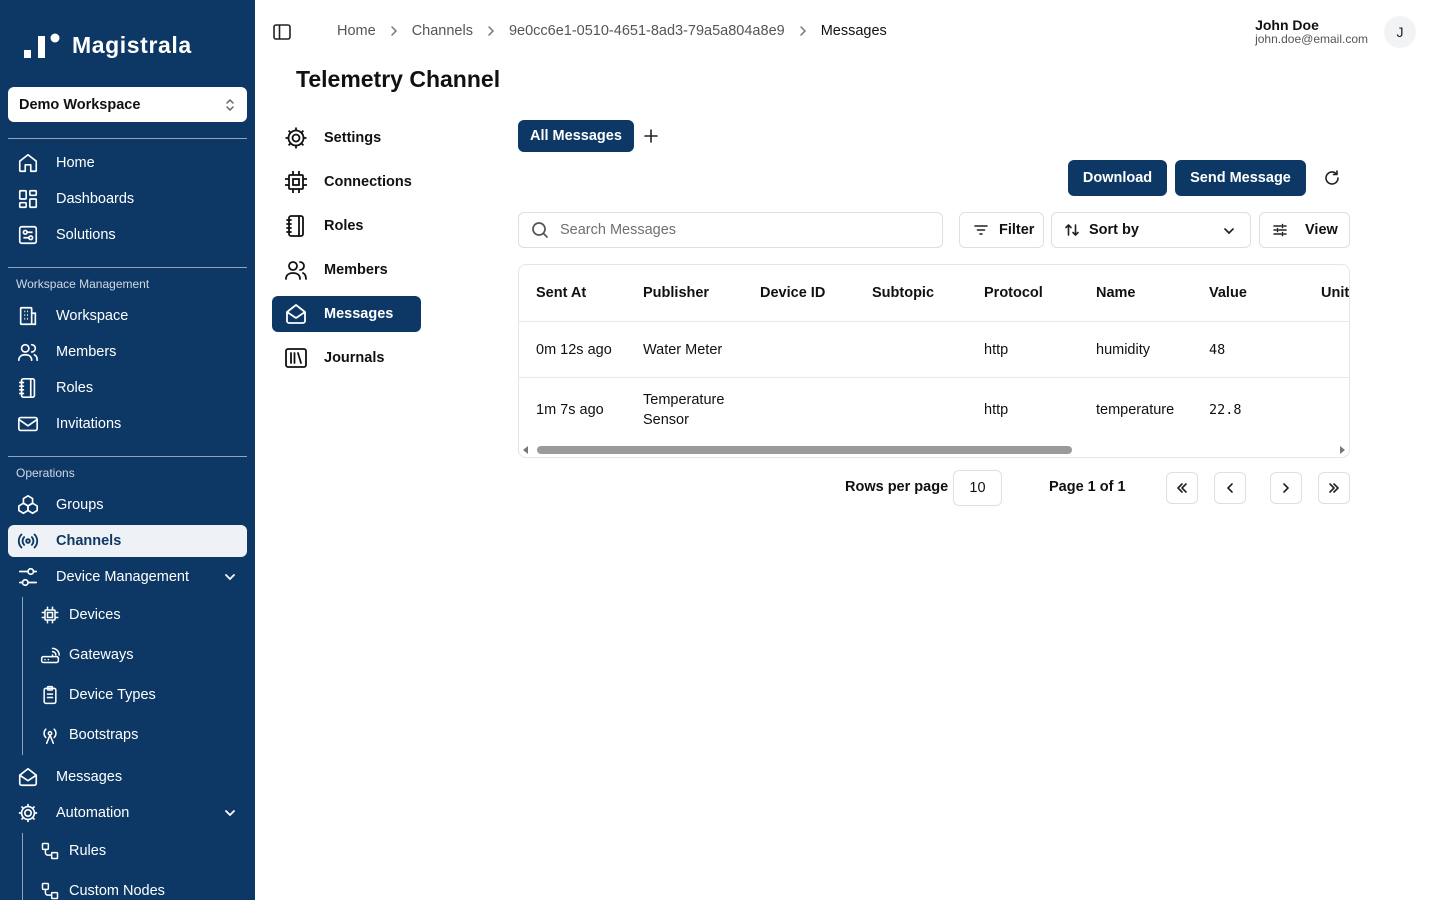 This screenshot has height=900, width=1440. I want to click on column-header-name: Name, so click(1116, 293).